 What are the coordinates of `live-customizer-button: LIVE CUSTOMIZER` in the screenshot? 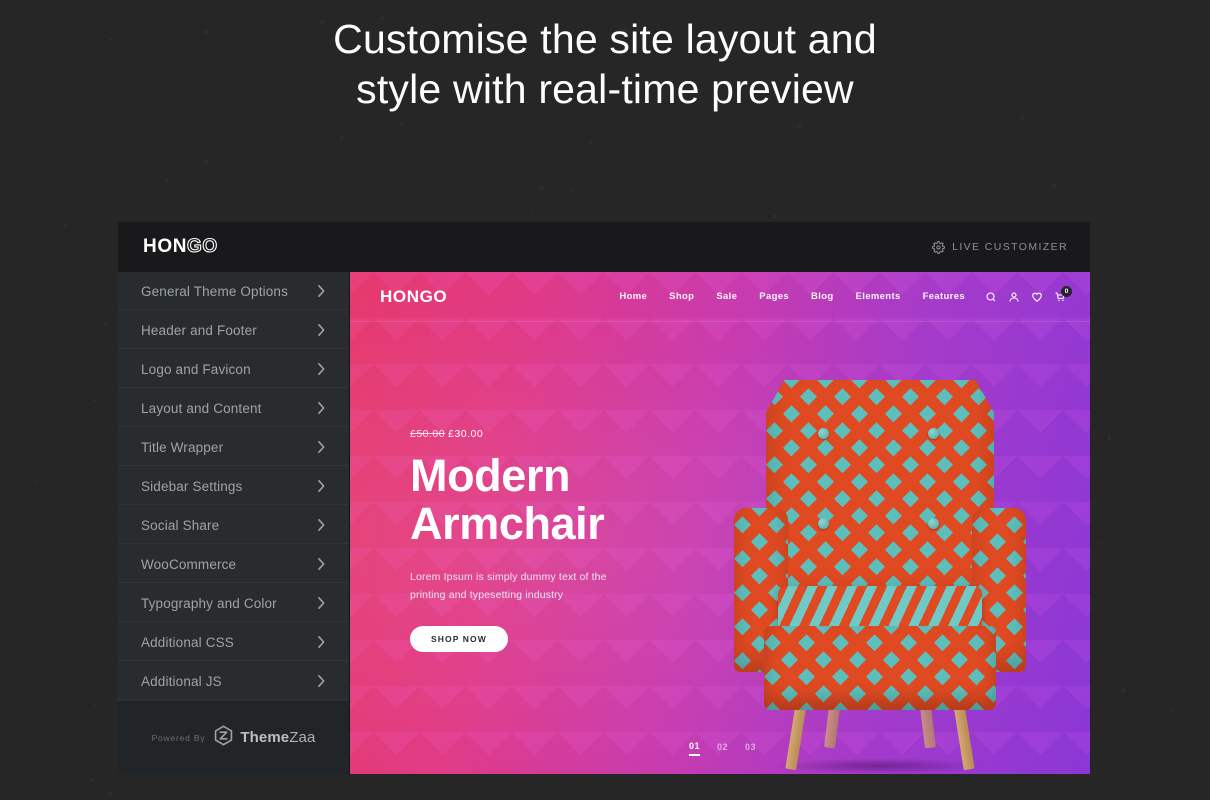 It's located at (1000, 247).